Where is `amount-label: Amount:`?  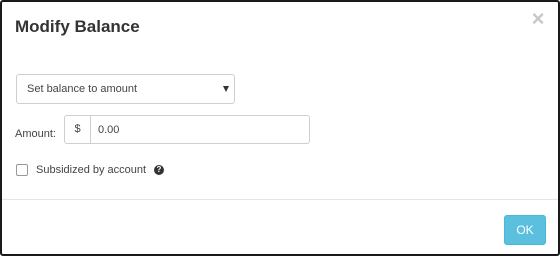 amount-label: Amount: is located at coordinates (35, 134).